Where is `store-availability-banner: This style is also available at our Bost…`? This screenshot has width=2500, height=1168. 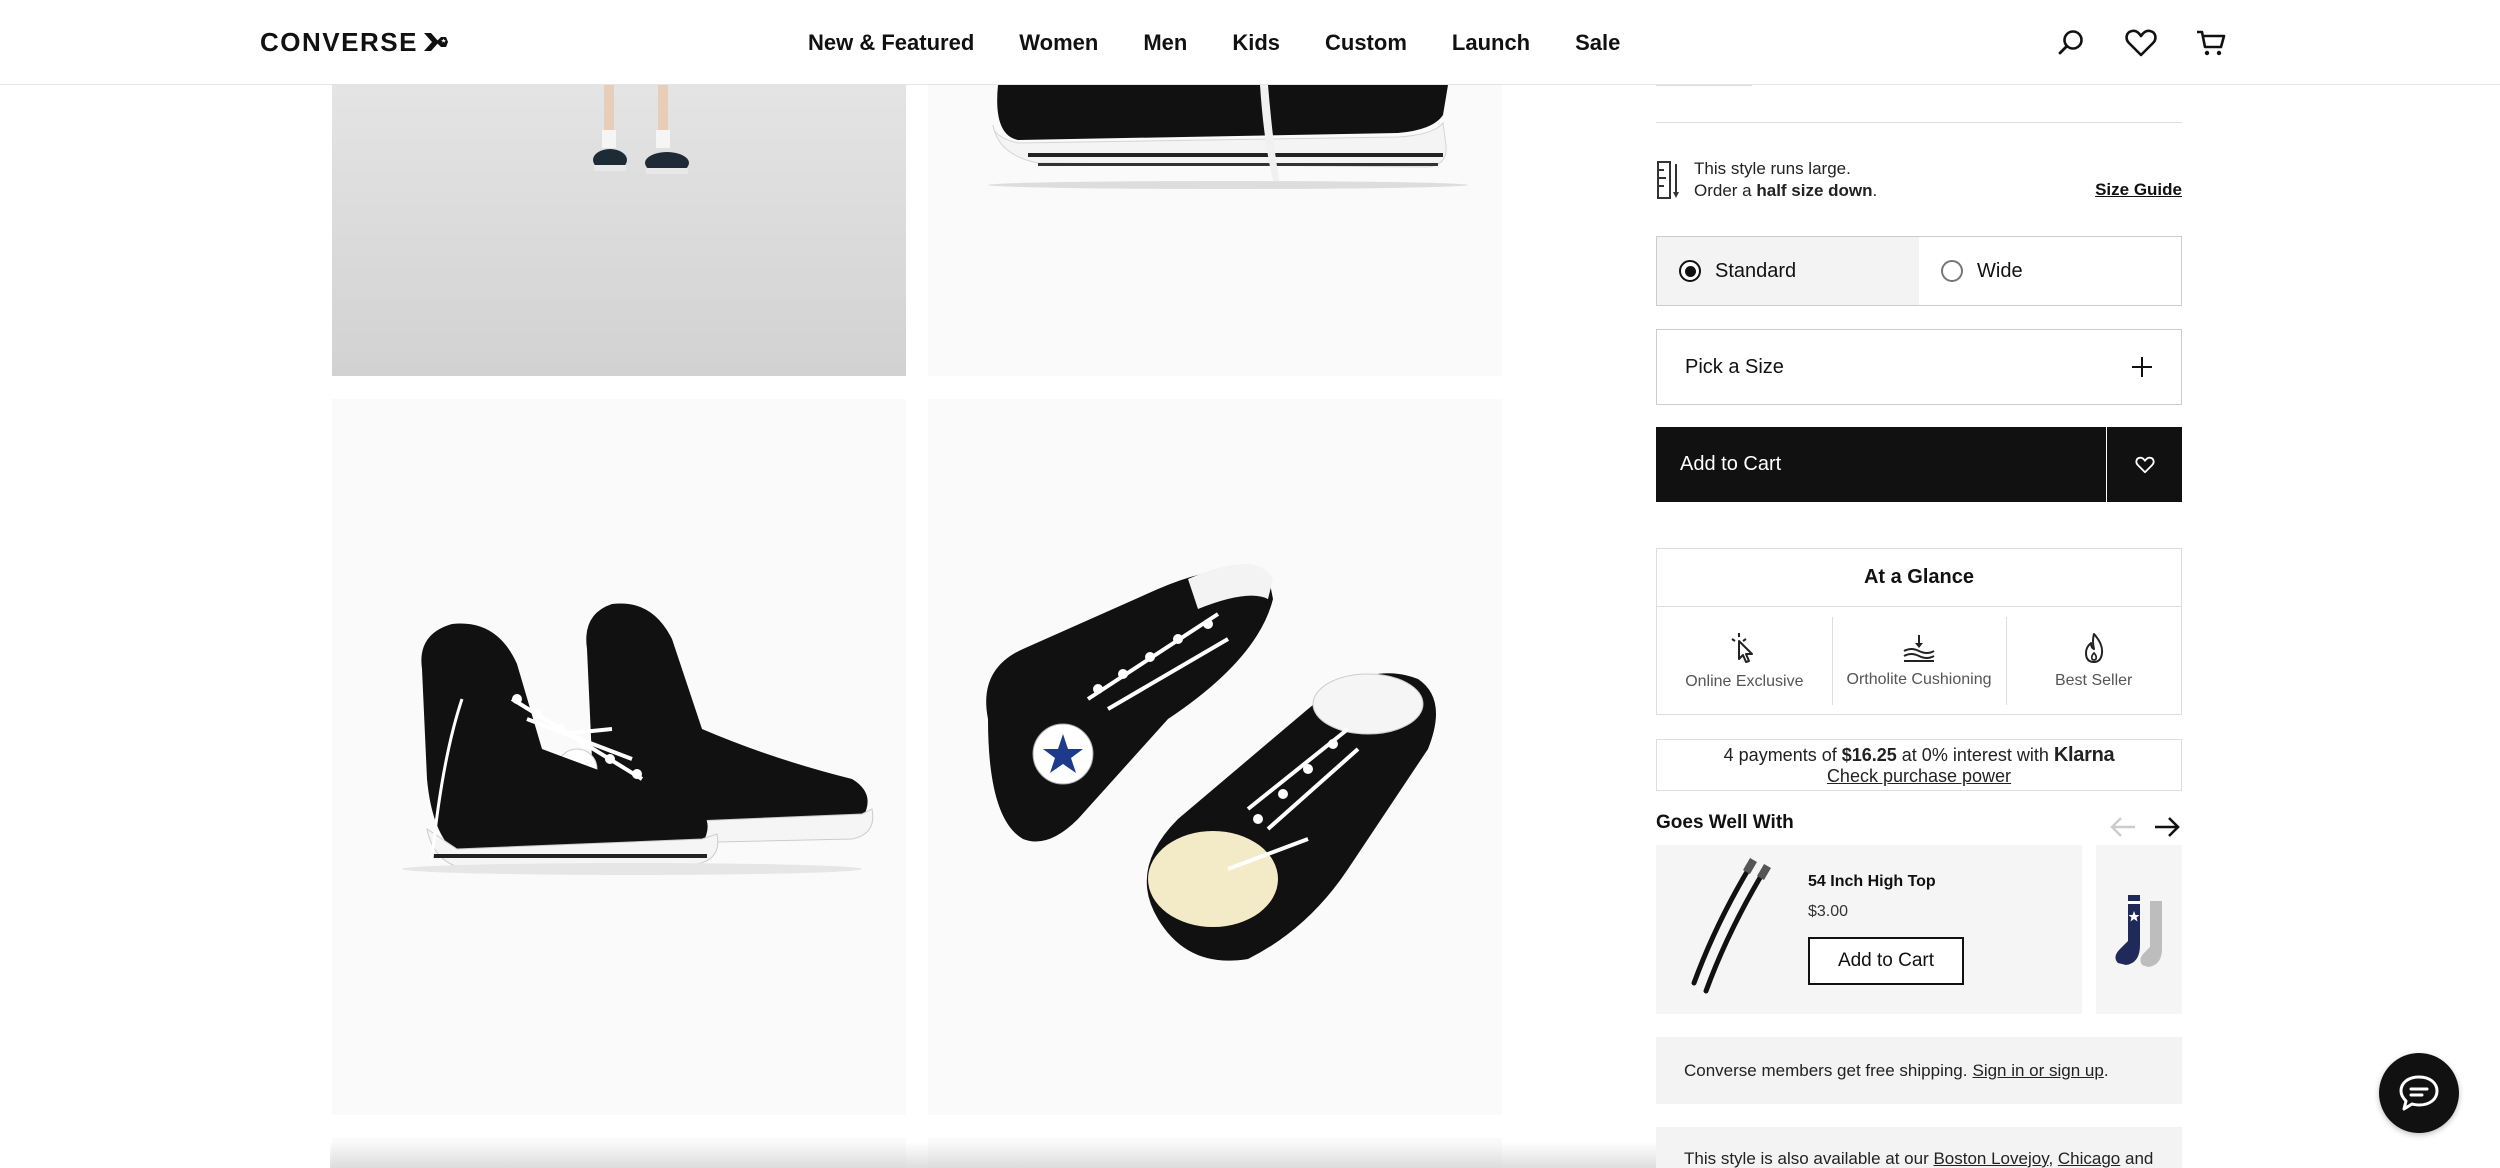
store-availability-banner: This style is also available at our Bost… is located at coordinates (1919, 1147).